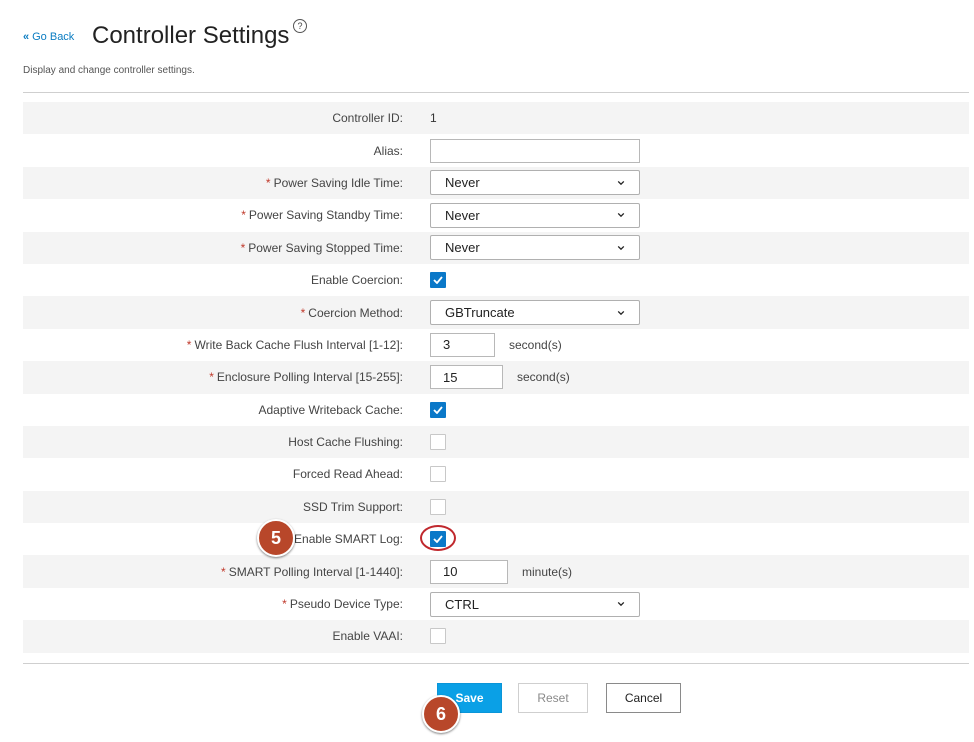 The image size is (974, 742). Describe the element at coordinates (213, 280) in the screenshot. I see `enable-coercion-label: Enable Coercion:` at that location.